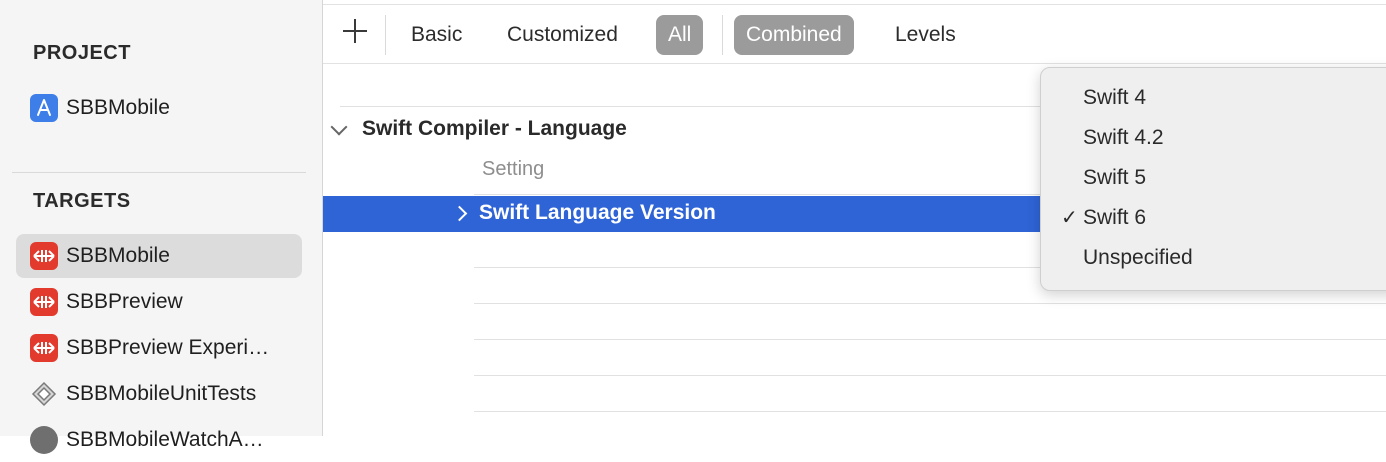  Describe the element at coordinates (794, 35) in the screenshot. I see `tab-combined: Combined` at that location.